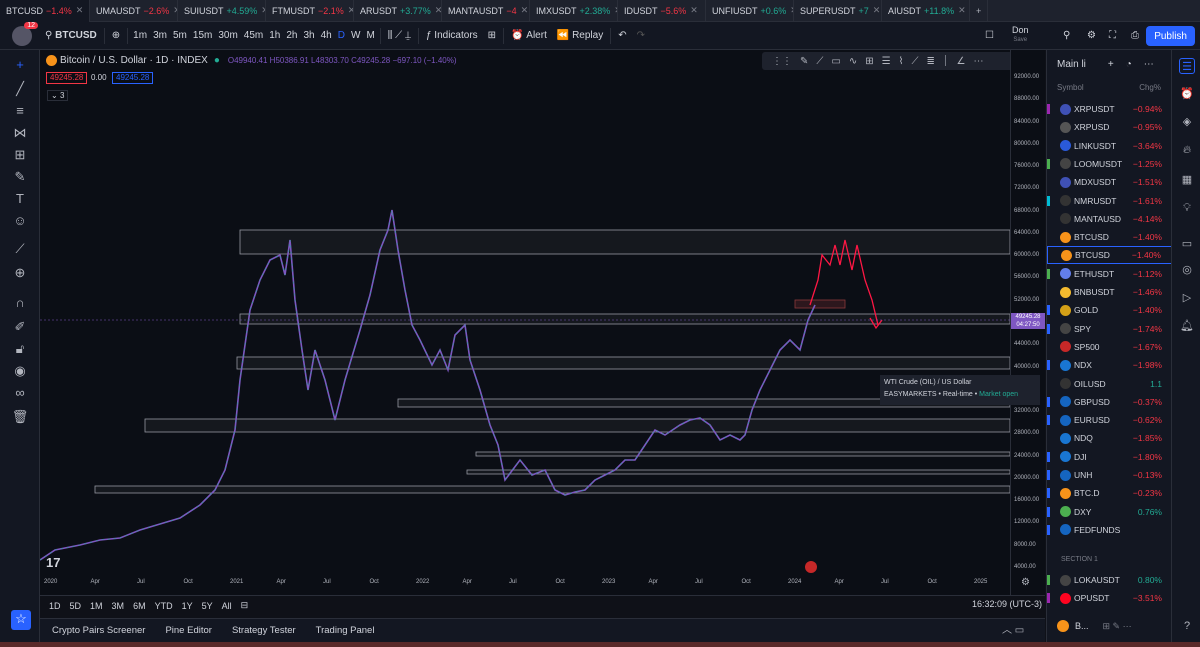 This screenshot has height=647, width=1200. What do you see at coordinates (1117, 626) in the screenshot?
I see `footer-tools-icon: ⊞ ✎ ⋯` at bounding box center [1117, 626].